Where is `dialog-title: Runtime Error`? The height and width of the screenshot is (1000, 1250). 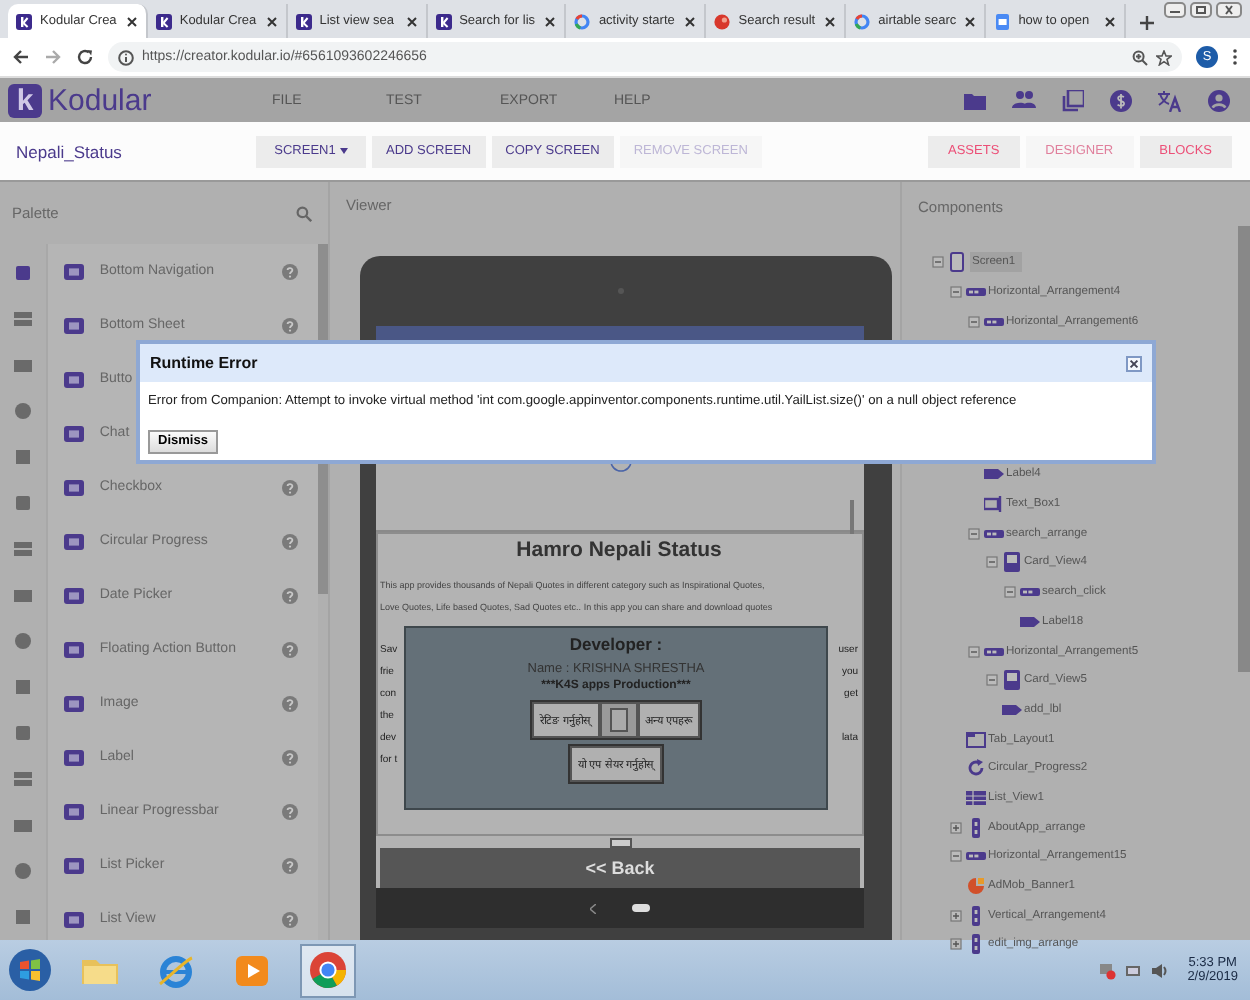 dialog-title: Runtime Error is located at coordinates (204, 363).